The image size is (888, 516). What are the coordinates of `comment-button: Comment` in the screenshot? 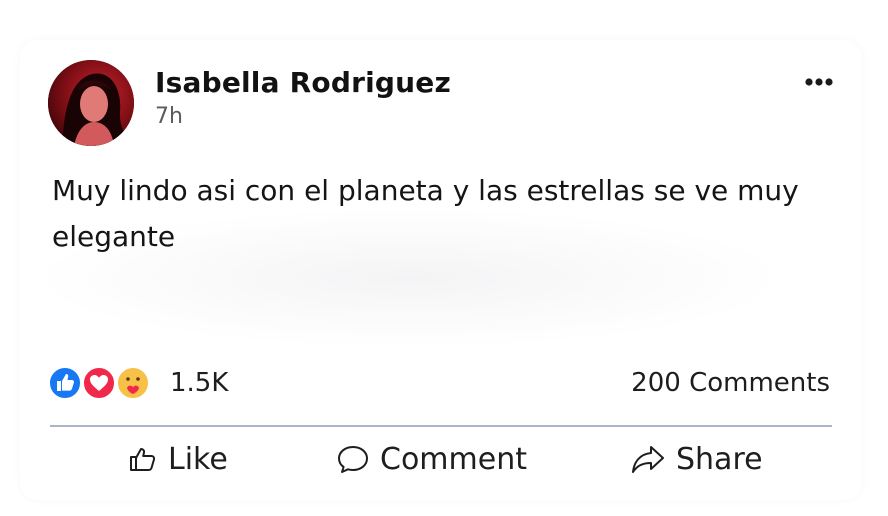 It's located at (431, 459).